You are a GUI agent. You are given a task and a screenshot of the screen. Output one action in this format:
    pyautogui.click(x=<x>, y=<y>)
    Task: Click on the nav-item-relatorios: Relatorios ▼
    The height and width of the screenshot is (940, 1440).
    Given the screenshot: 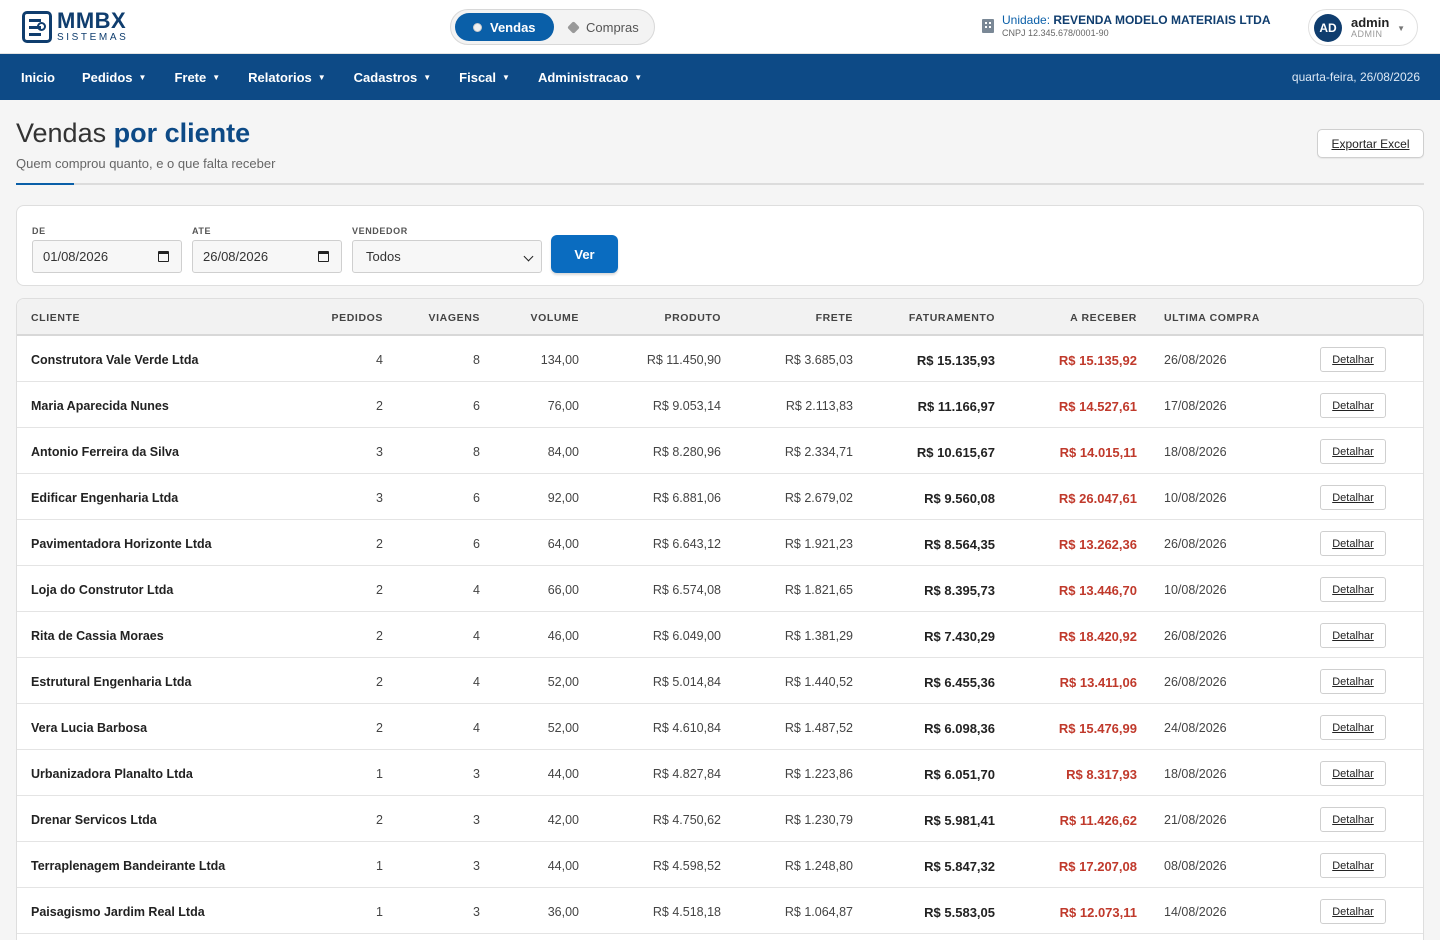 What is the action you would take?
    pyautogui.click(x=287, y=77)
    